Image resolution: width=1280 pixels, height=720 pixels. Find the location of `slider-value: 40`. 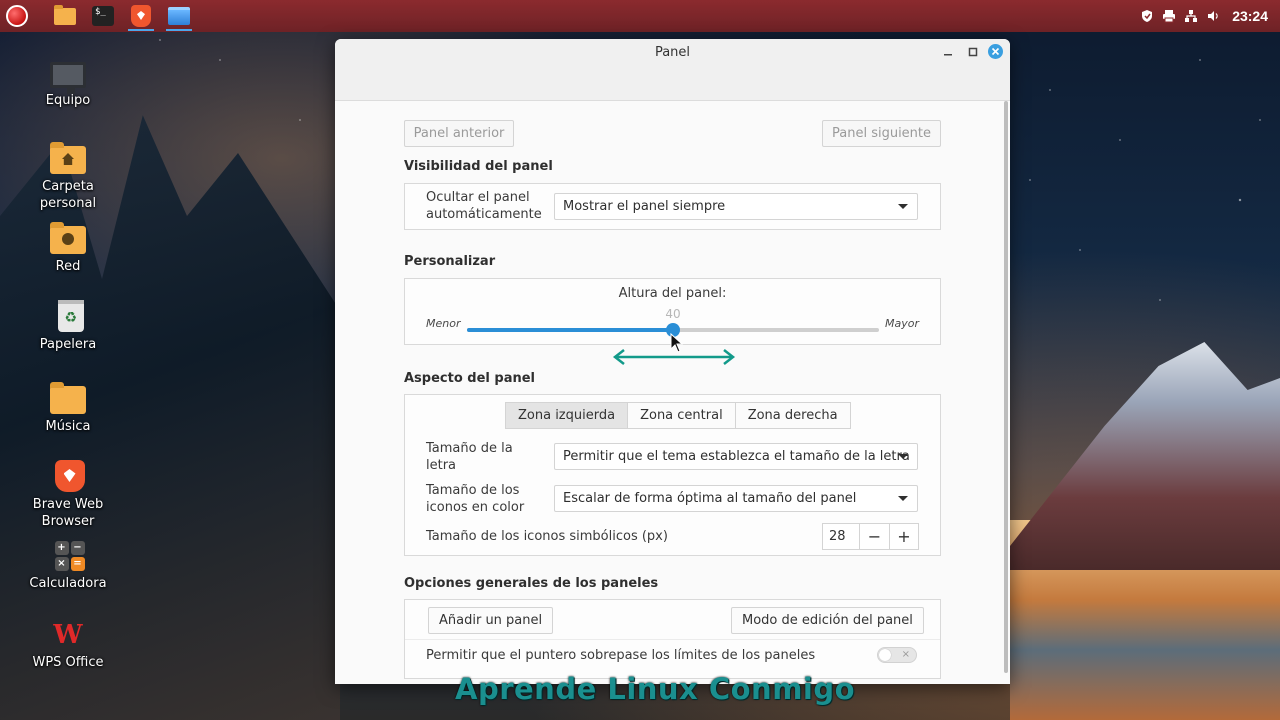

slider-value: 40 is located at coordinates (673, 314).